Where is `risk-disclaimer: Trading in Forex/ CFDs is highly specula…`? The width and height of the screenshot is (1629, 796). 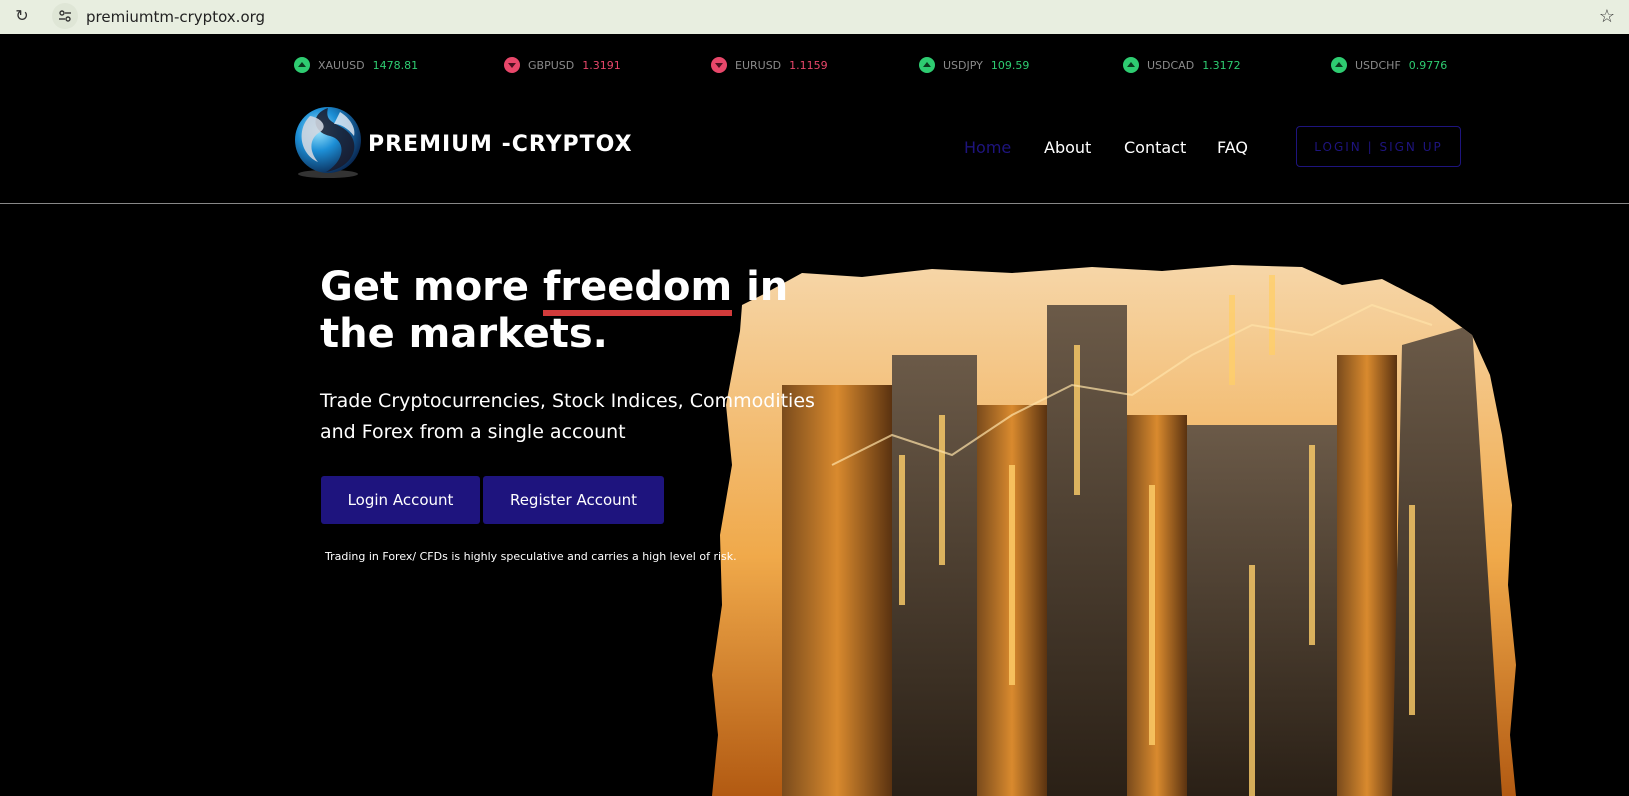
risk-disclaimer: Trading in Forex/ CFDs is highly specula… is located at coordinates (531, 556).